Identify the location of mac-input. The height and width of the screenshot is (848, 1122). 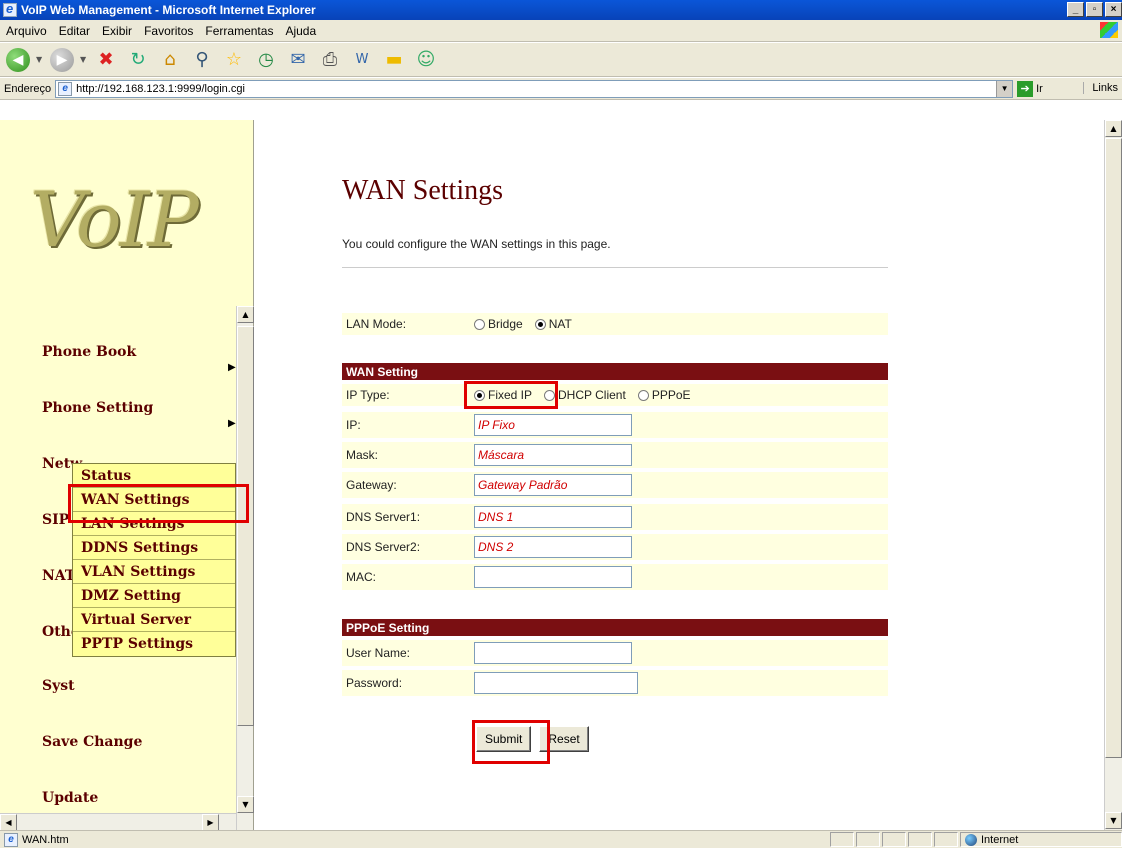
(553, 577).